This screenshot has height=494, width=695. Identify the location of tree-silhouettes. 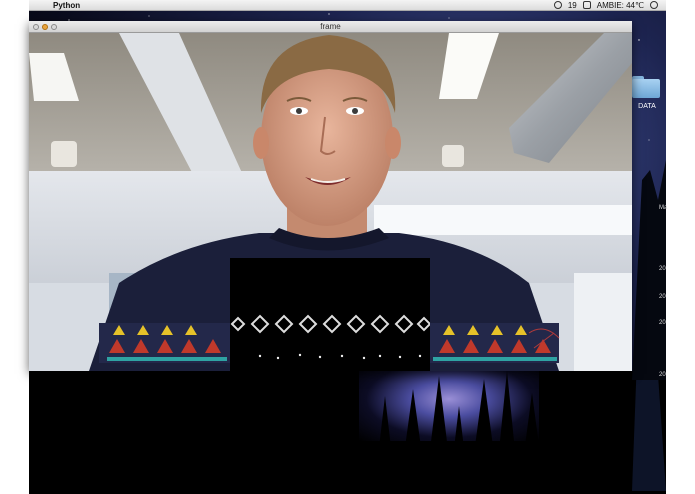
(497, 431).